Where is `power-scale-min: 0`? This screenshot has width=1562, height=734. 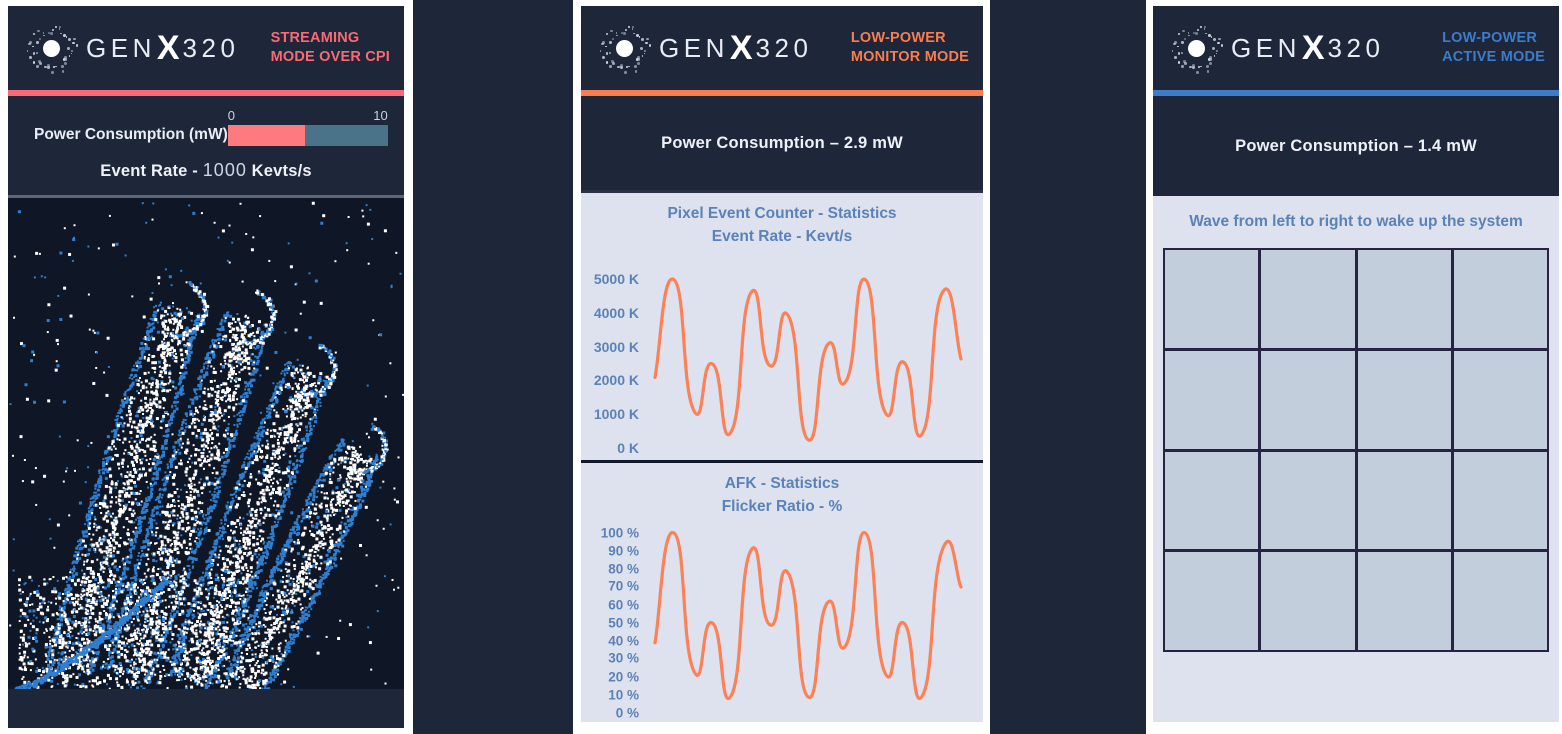
power-scale-min: 0 is located at coordinates (231, 115).